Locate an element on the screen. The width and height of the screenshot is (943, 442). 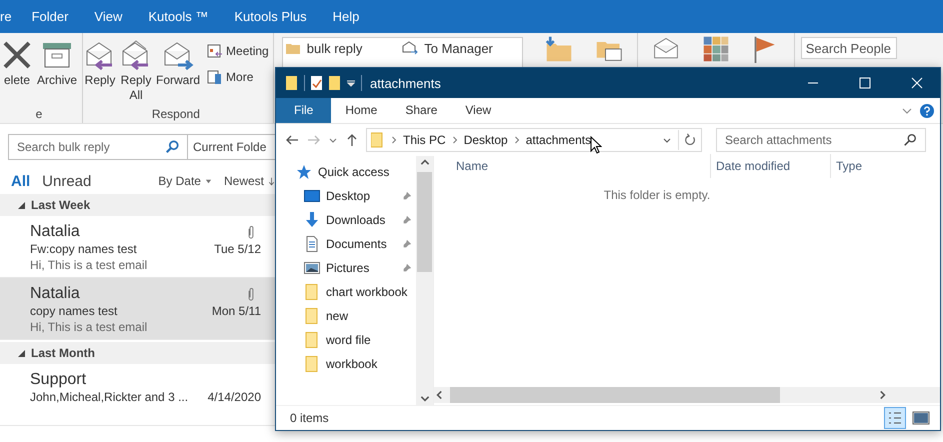
nav-item: Documents is located at coordinates (346, 244).